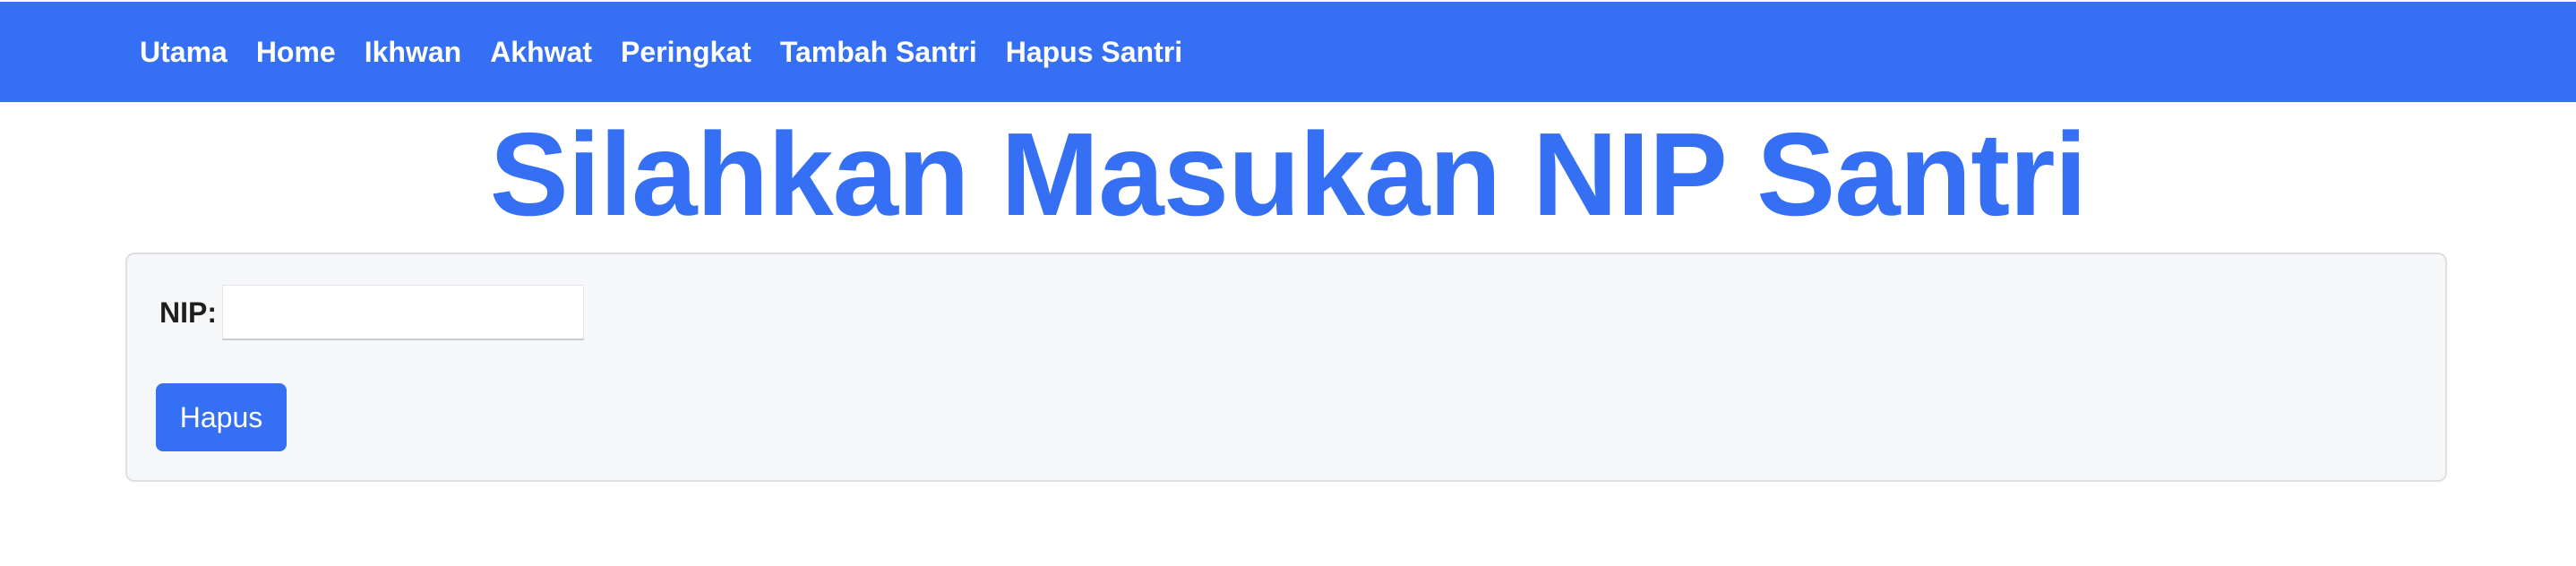 The image size is (2576, 566). What do you see at coordinates (188, 312) in the screenshot?
I see `nip-label: NIP:` at bounding box center [188, 312].